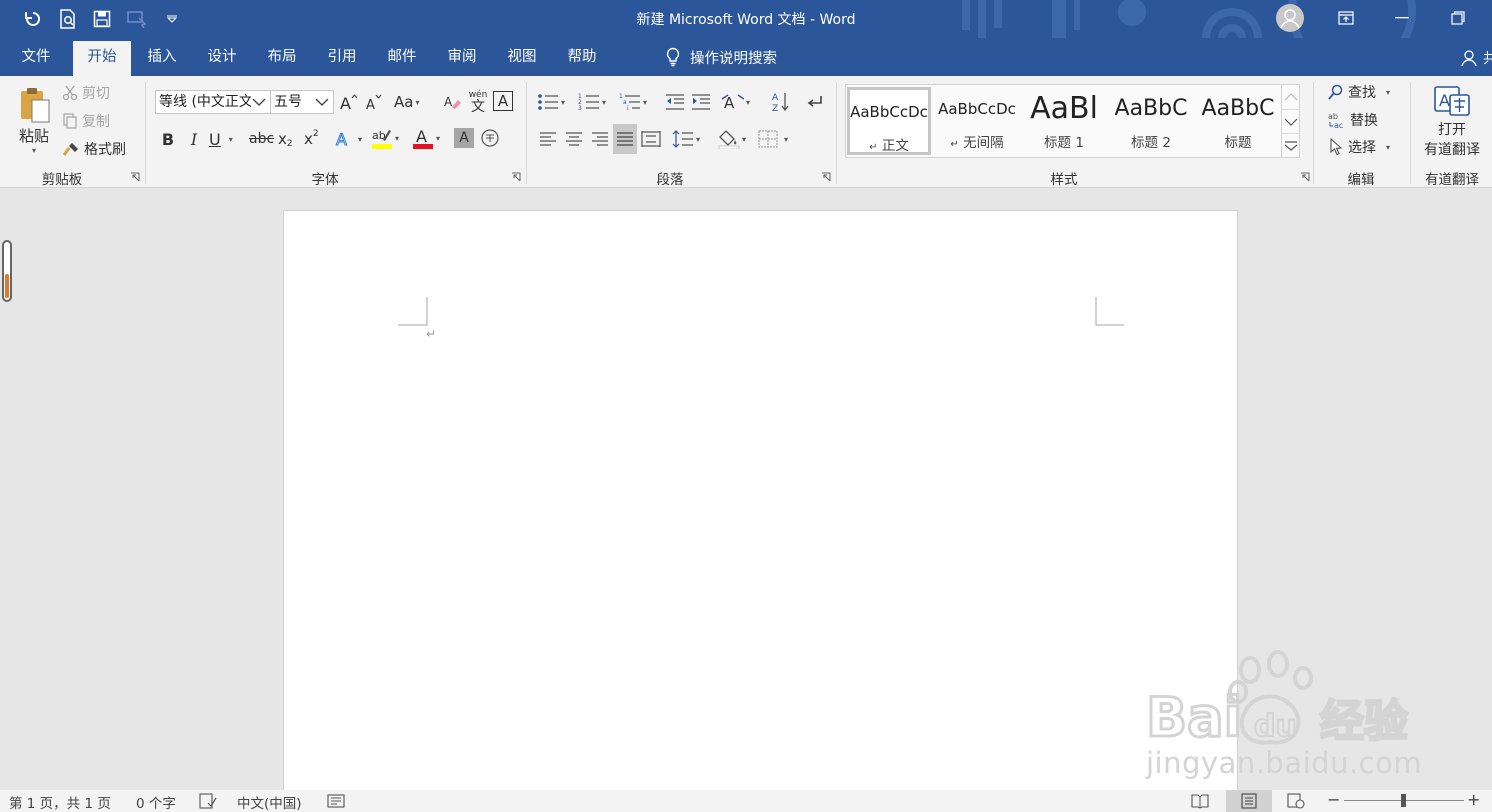  I want to click on font-name-combo: 等线 (中文正文, so click(213, 102).